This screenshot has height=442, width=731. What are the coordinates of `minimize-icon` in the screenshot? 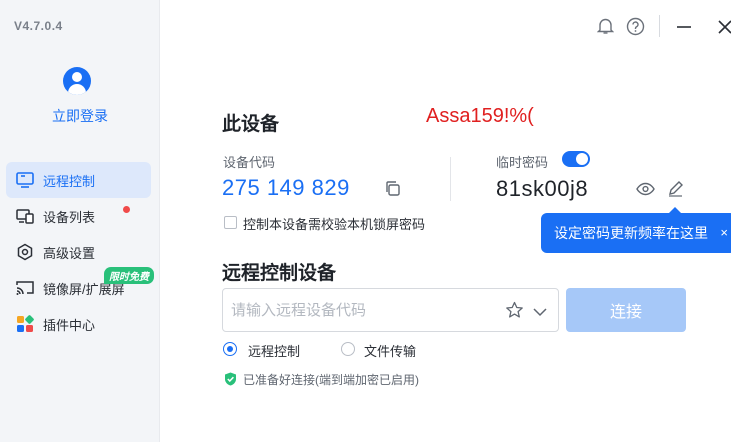 It's located at (684, 29).